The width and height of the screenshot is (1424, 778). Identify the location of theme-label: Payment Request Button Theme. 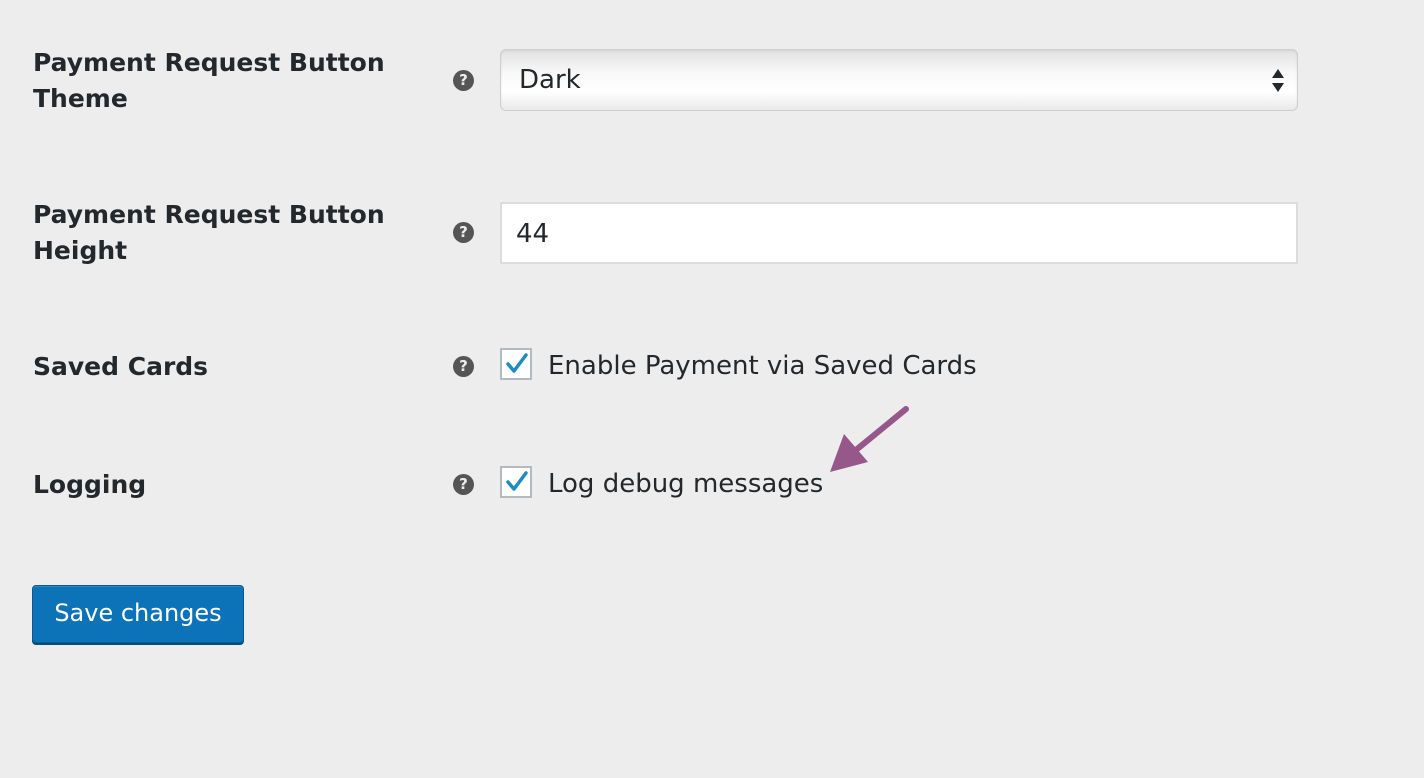
(209, 80).